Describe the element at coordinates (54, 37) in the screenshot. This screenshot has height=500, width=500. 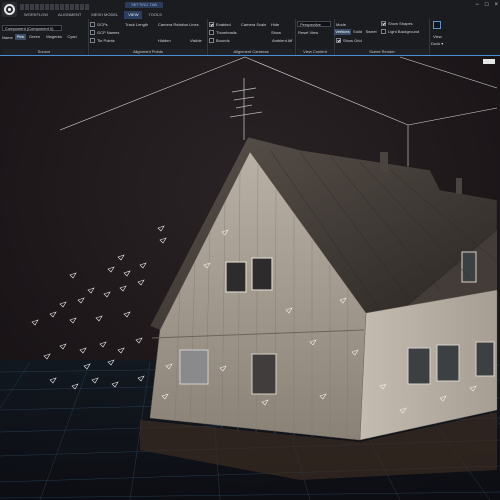
I see `color-magenta-button: Magenta` at that location.